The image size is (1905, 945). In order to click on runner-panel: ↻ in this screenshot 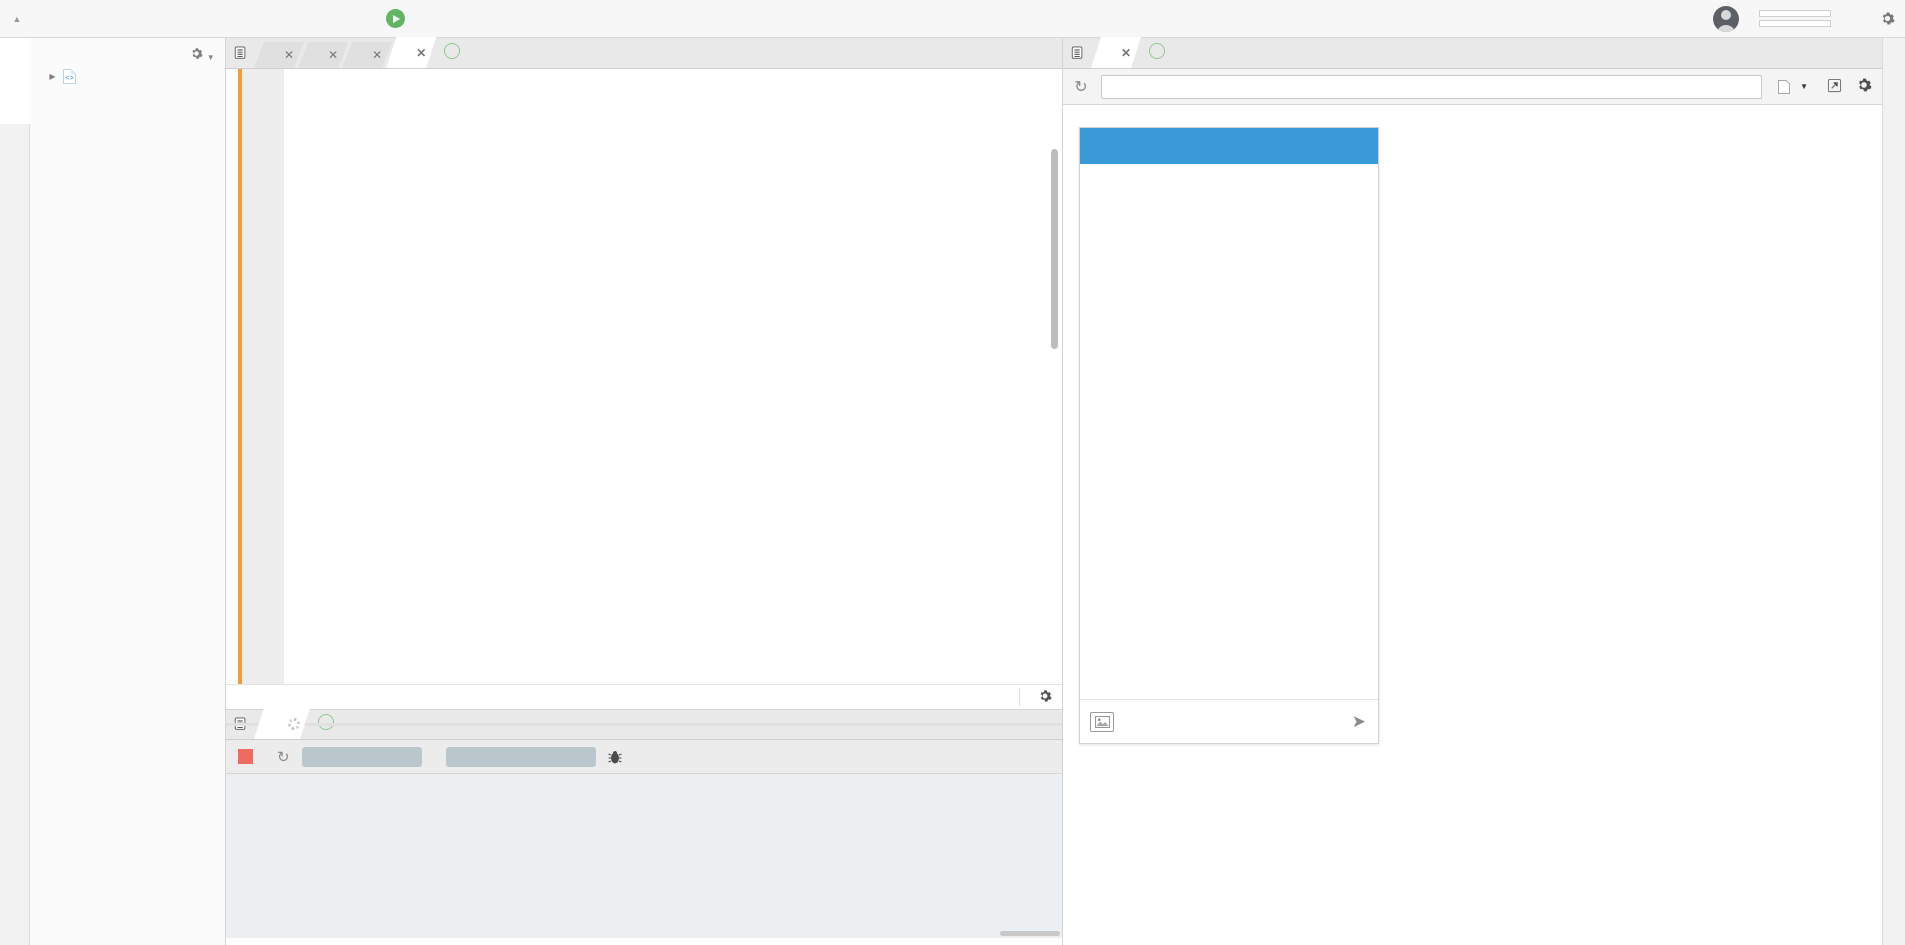, I will do `click(644, 824)`.